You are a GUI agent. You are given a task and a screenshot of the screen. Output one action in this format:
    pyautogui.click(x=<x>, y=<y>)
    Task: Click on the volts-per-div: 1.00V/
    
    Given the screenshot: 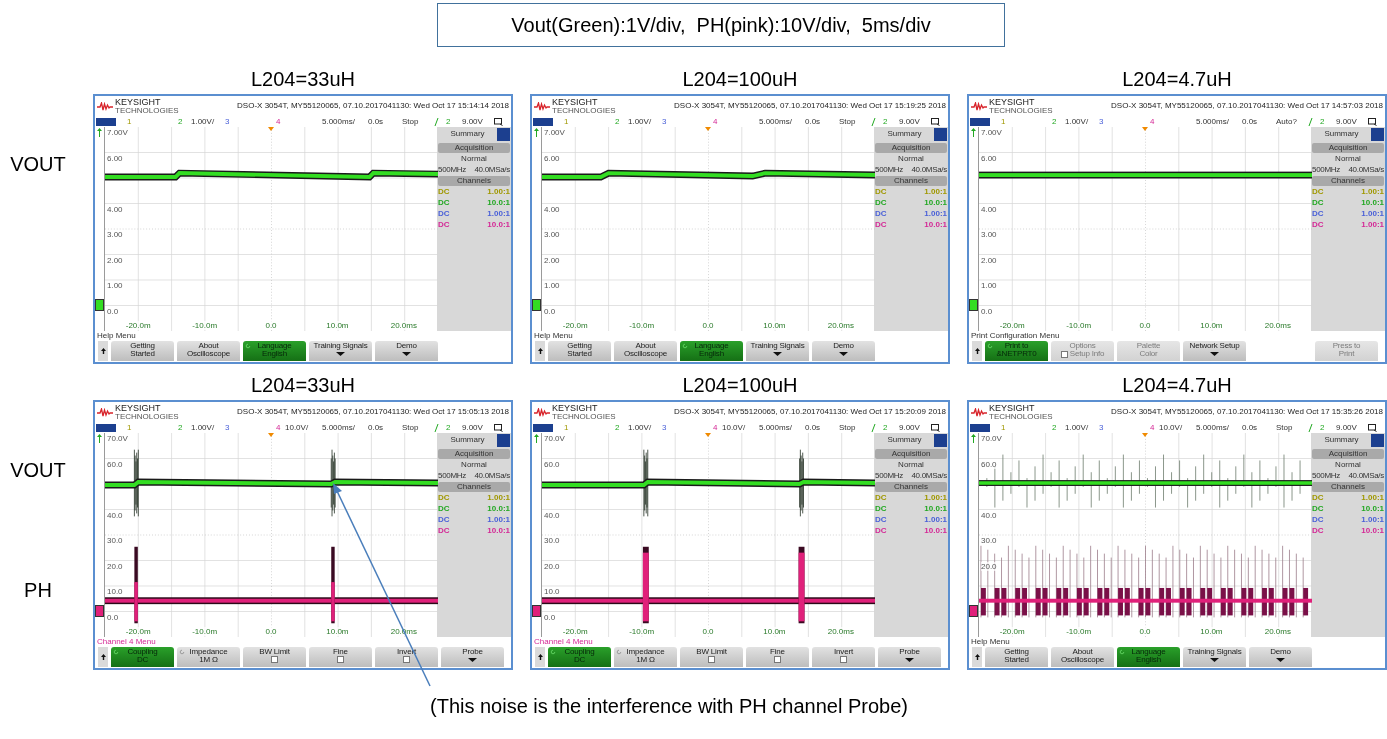 What is the action you would take?
    pyautogui.click(x=640, y=121)
    